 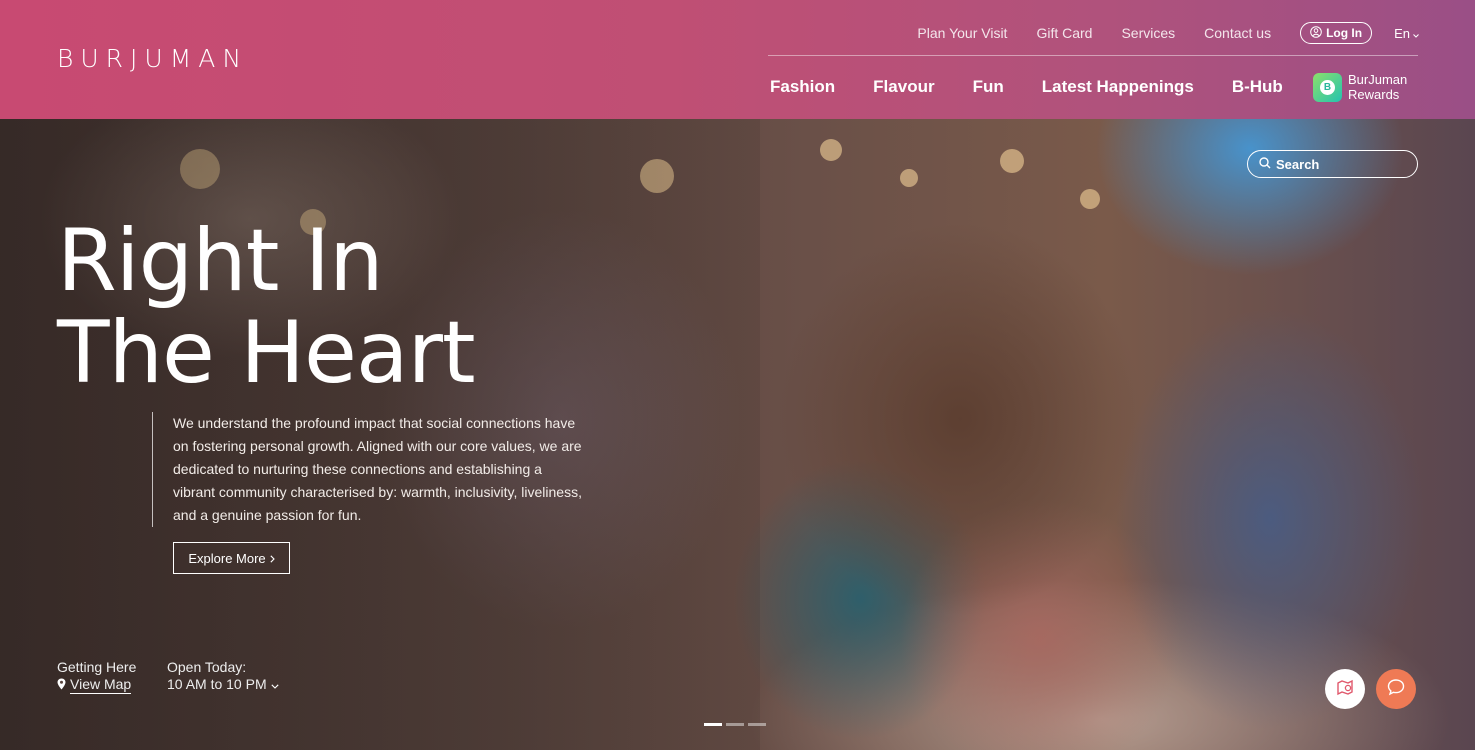 I want to click on language-selector: En, so click(x=1406, y=33).